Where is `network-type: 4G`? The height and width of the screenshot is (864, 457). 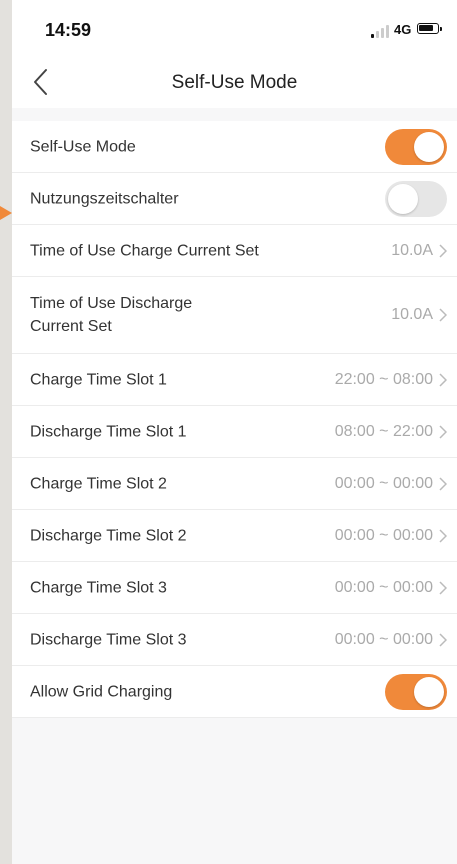
network-type: 4G is located at coordinates (403, 29).